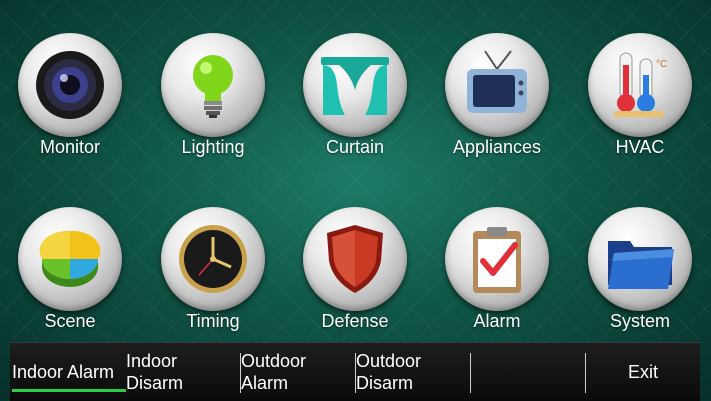 Image resolution: width=711 pixels, height=401 pixels. I want to click on alarm-disc, so click(497, 259).